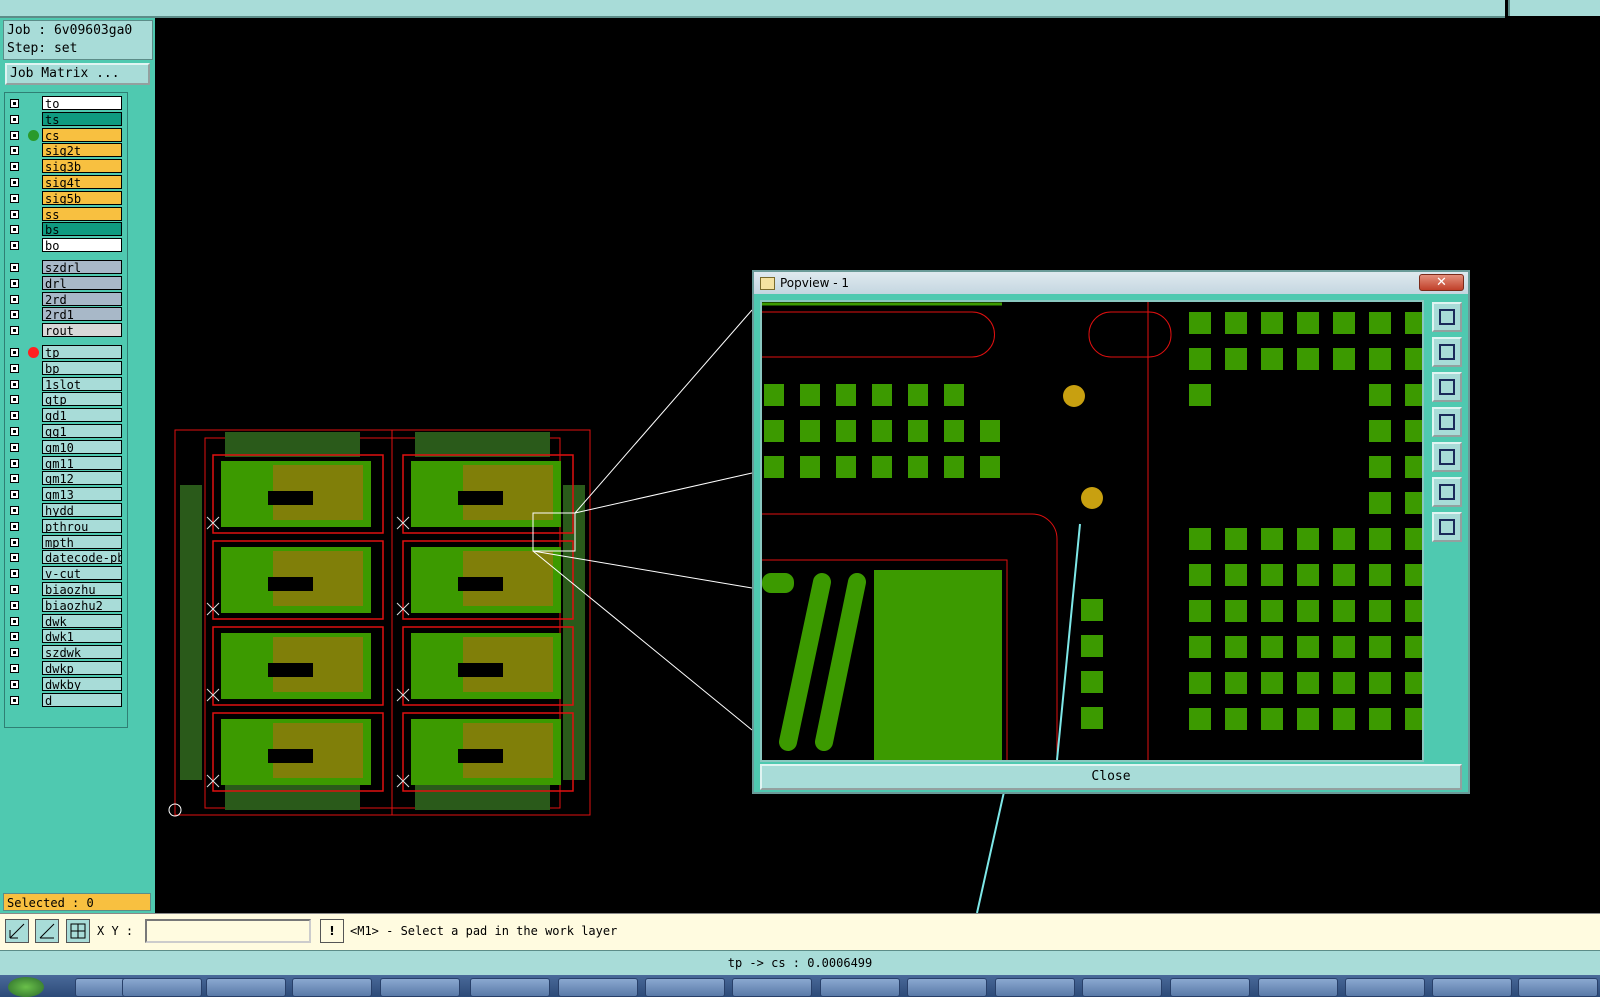 The height and width of the screenshot is (997, 1600). I want to click on layer-row-bs: bs, so click(65, 229).